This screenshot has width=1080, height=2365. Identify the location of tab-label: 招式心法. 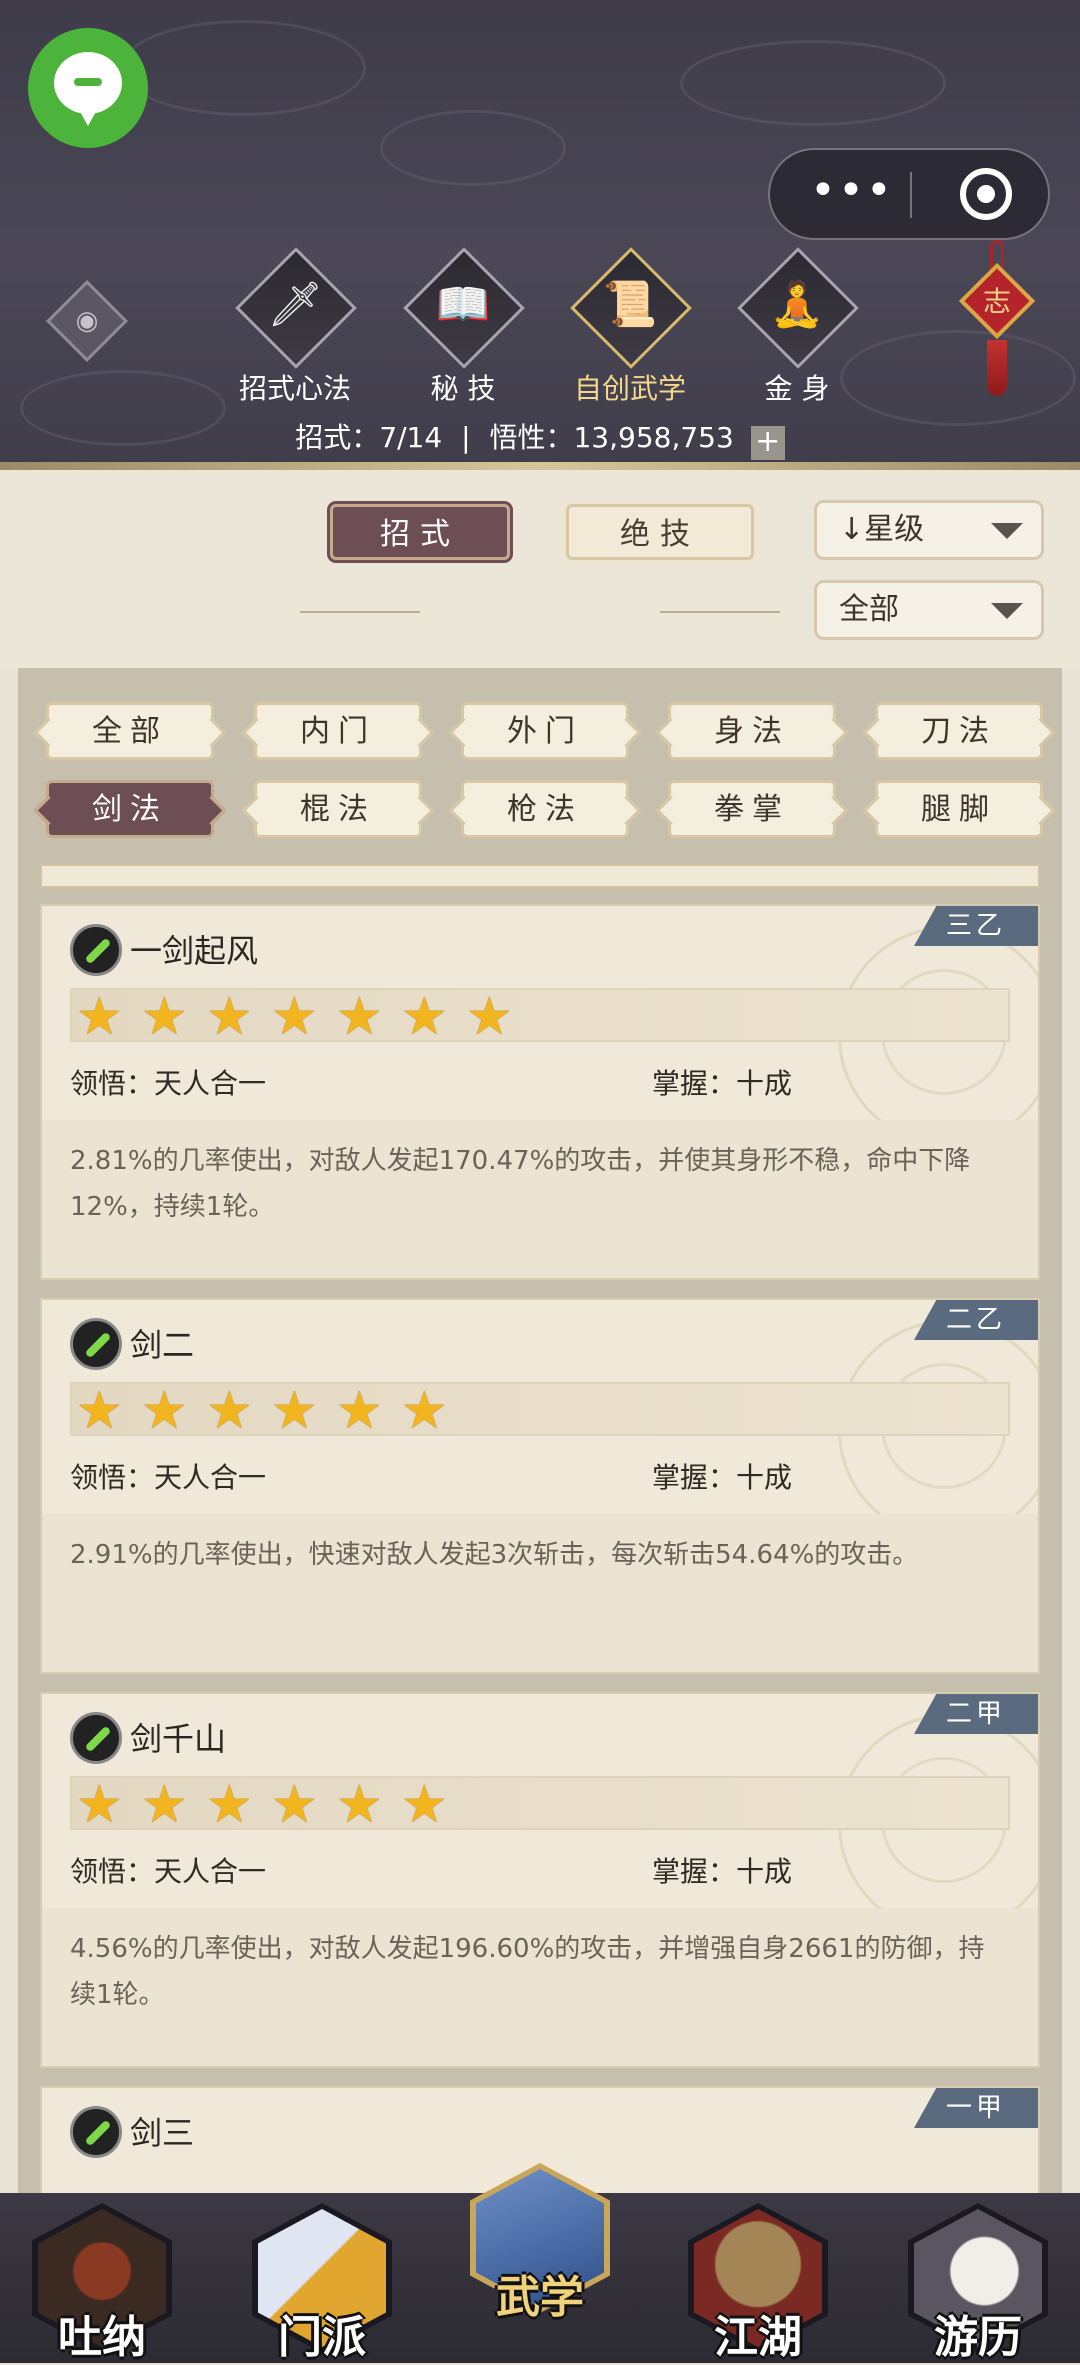
(294, 388).